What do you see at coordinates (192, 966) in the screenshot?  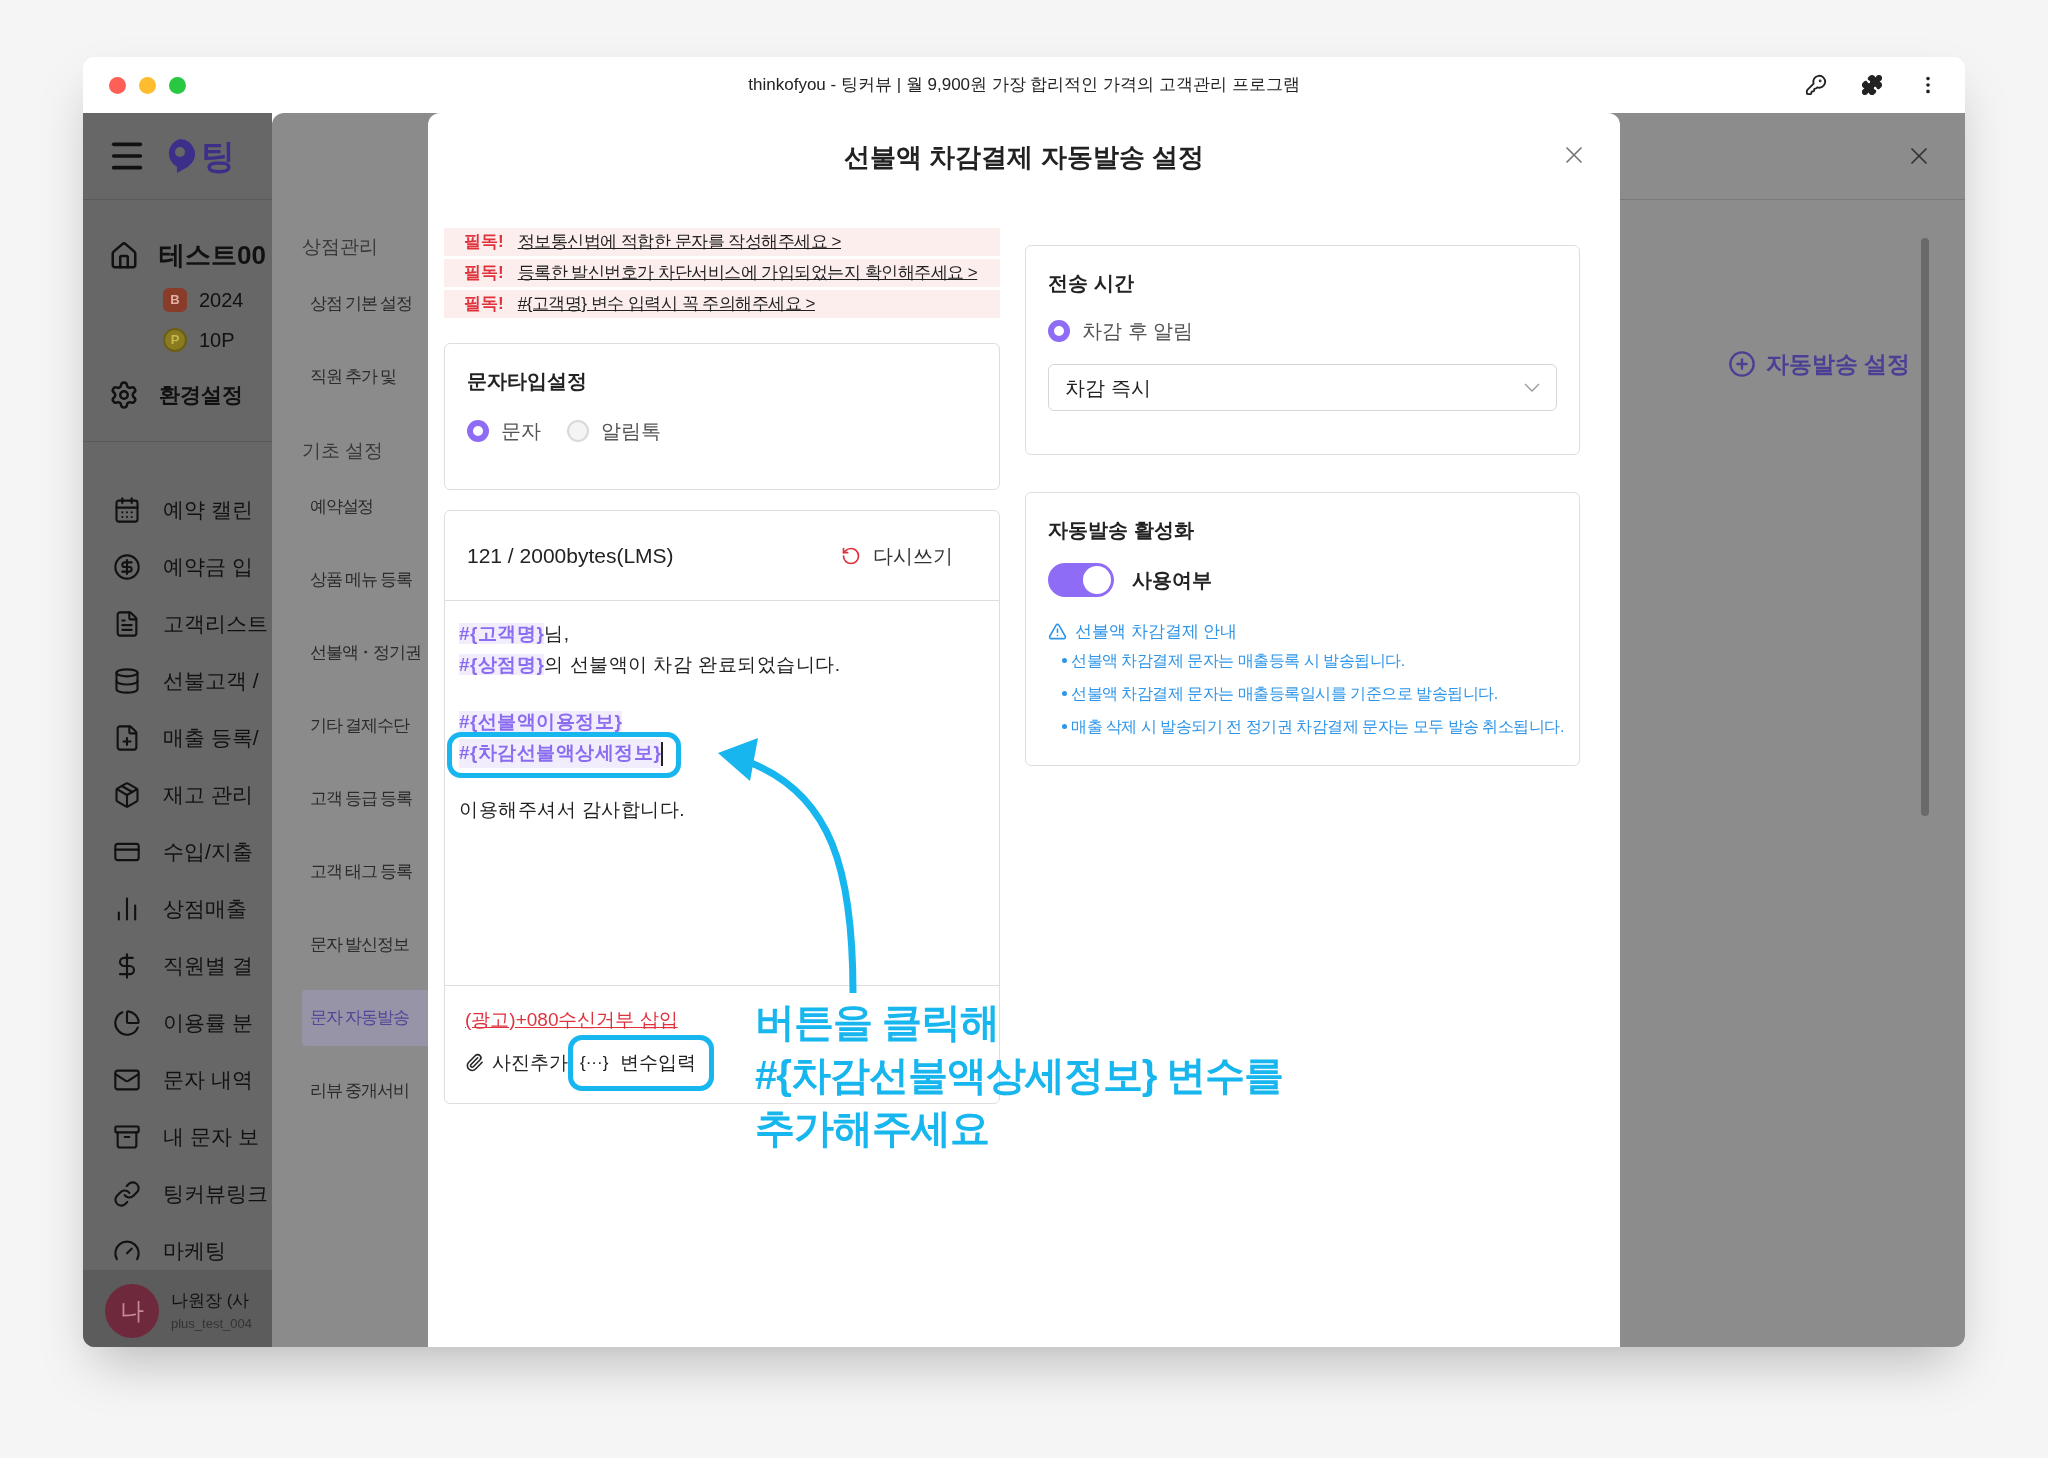 I see `sidebar-item: 직원별 결` at bounding box center [192, 966].